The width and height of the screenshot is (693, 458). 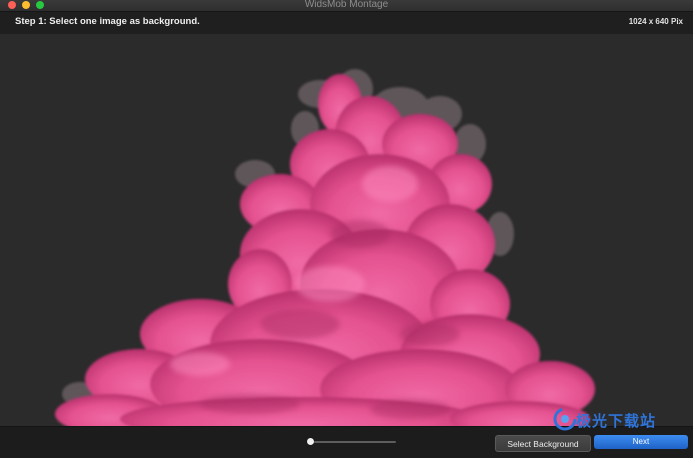 What do you see at coordinates (352, 442) in the screenshot?
I see `zoom-slider` at bounding box center [352, 442].